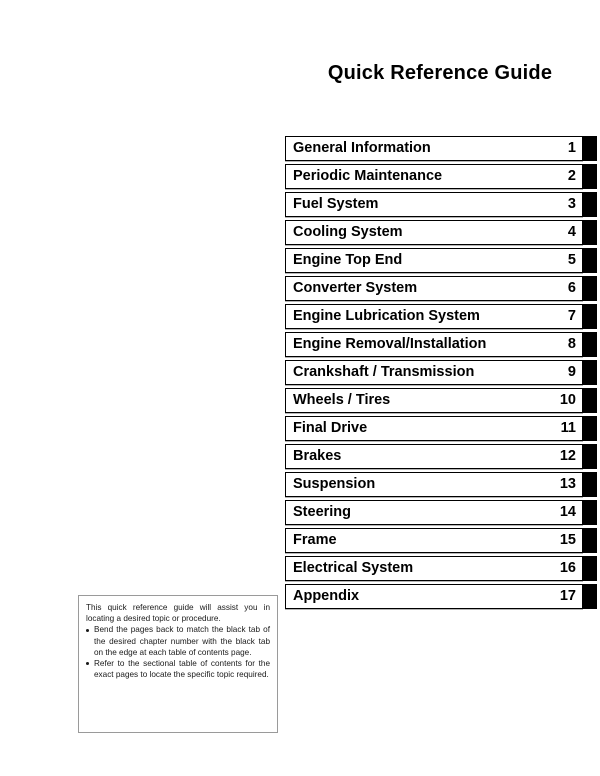 This screenshot has height=776, width=600. Describe the element at coordinates (390, 344) in the screenshot. I see `chapter-label: Engine Removal/Installation` at that location.